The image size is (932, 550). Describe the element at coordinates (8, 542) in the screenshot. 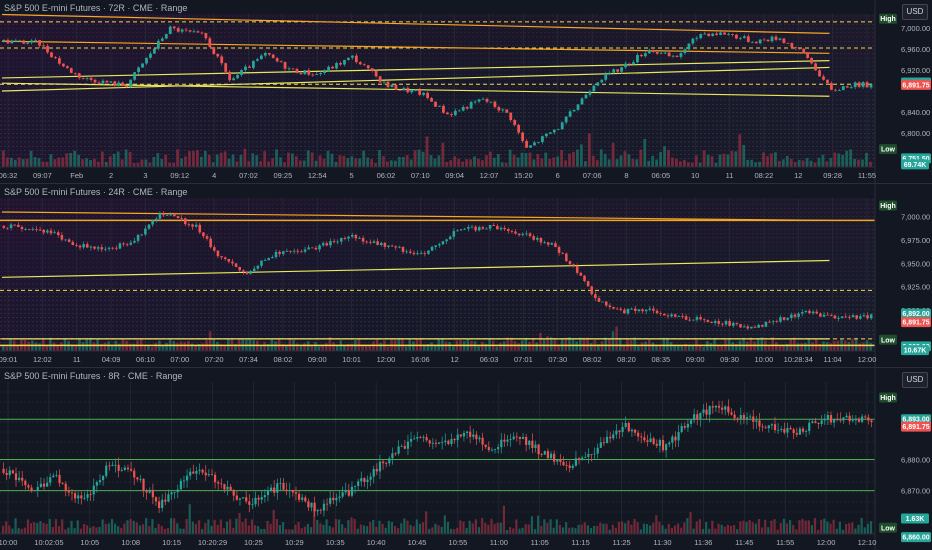

I see `x-tick-label: 10:00` at that location.